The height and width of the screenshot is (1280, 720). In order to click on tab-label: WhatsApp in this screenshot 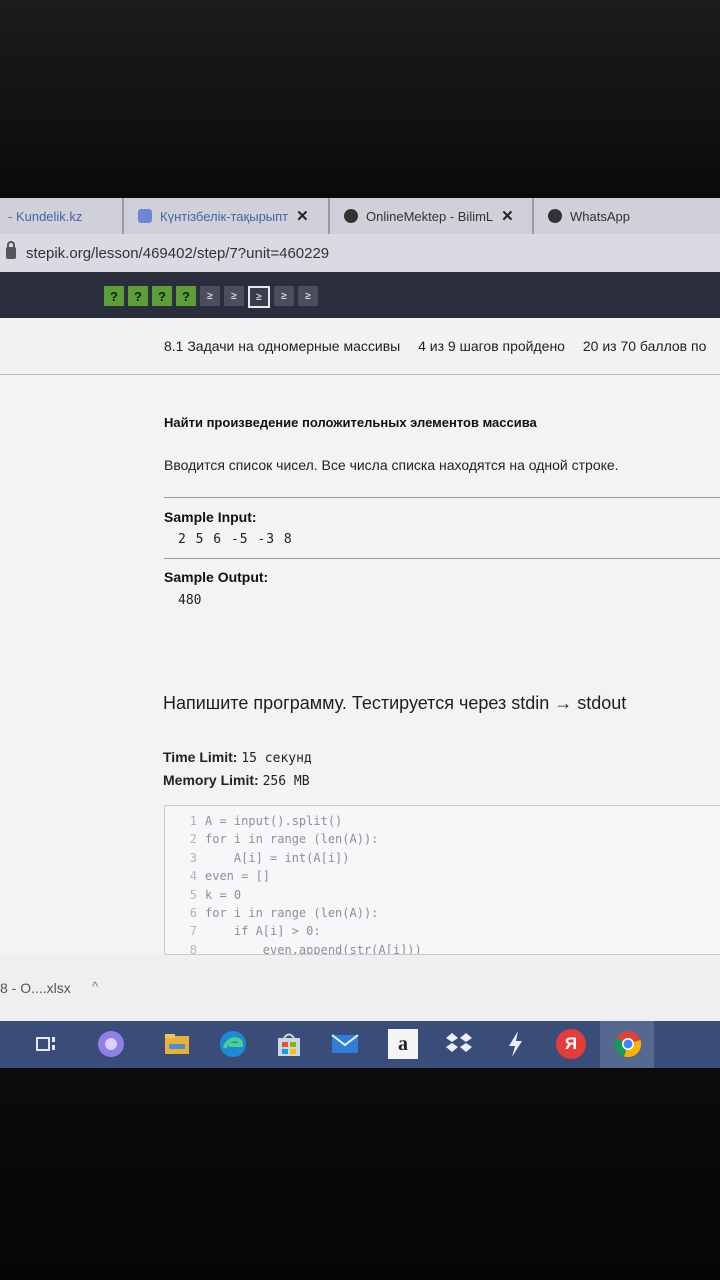, I will do `click(600, 216)`.